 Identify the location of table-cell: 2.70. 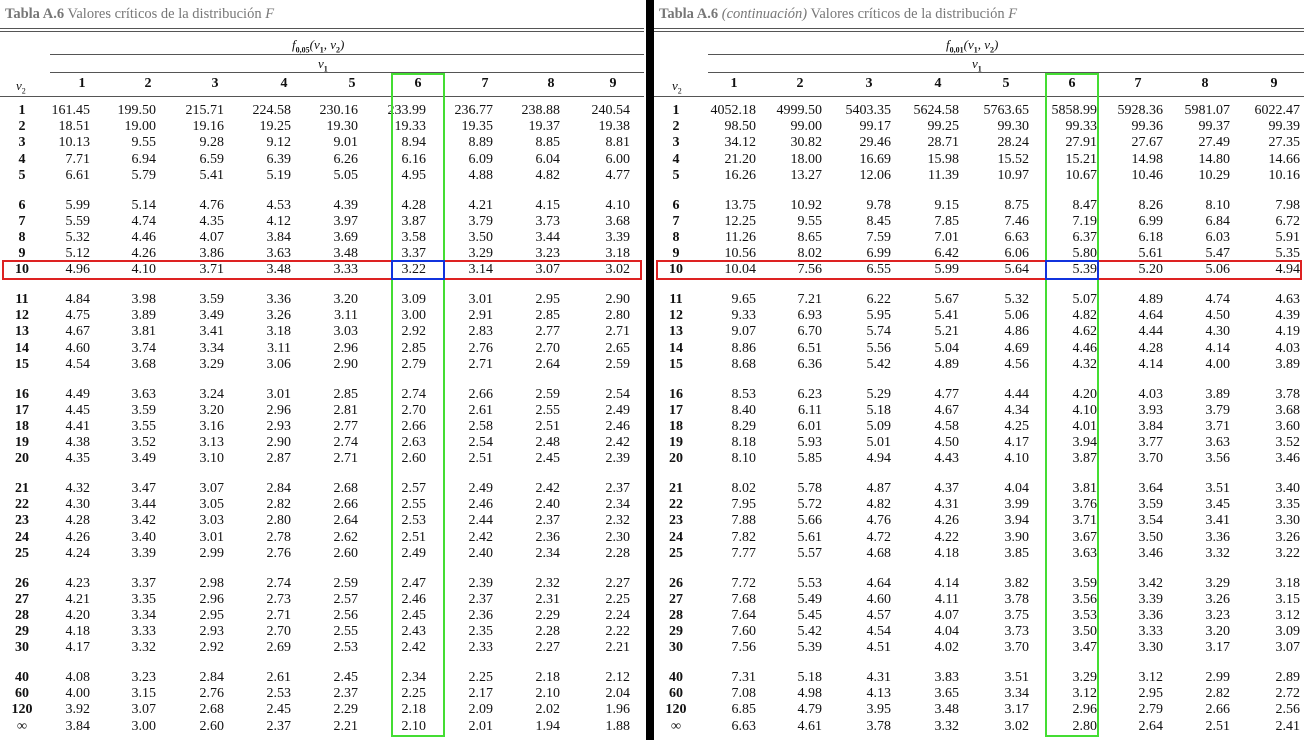
(548, 348).